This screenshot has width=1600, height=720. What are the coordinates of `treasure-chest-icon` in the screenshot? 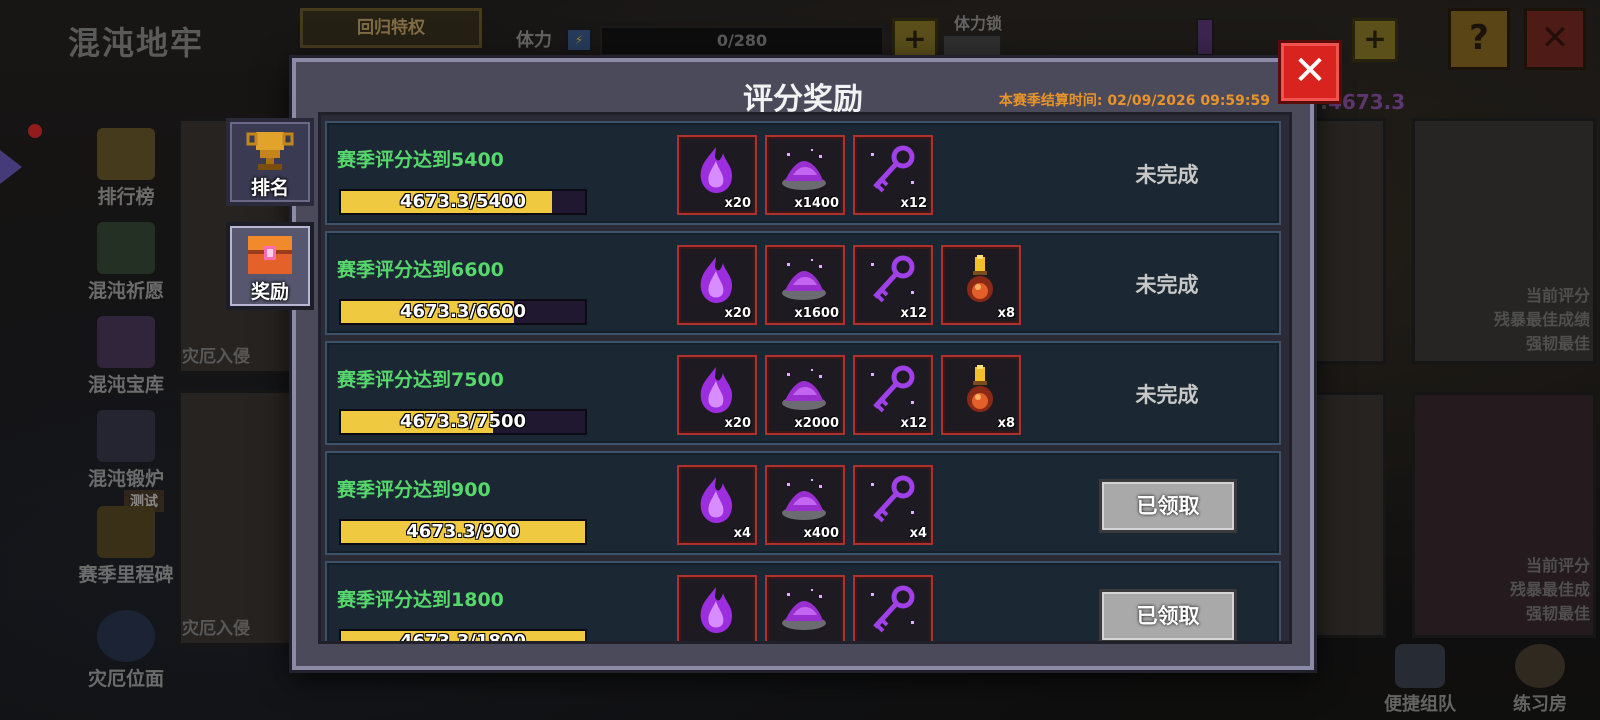 It's located at (270, 255).